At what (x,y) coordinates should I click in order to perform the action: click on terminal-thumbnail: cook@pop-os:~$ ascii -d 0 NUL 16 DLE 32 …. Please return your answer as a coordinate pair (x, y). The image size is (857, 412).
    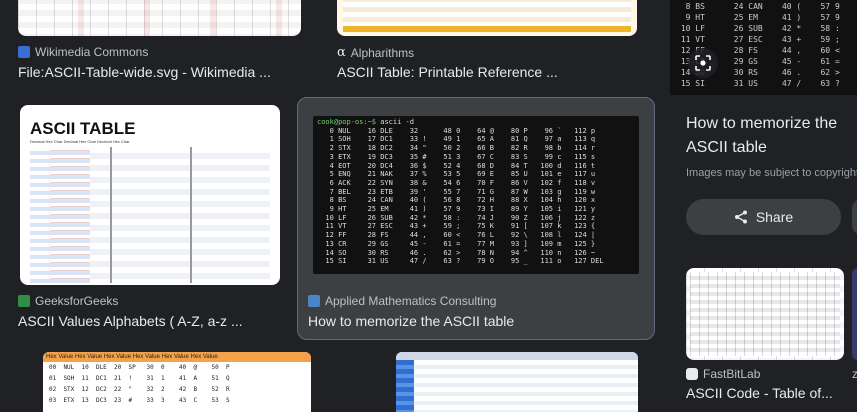
    Looking at the image, I should click on (476, 195).